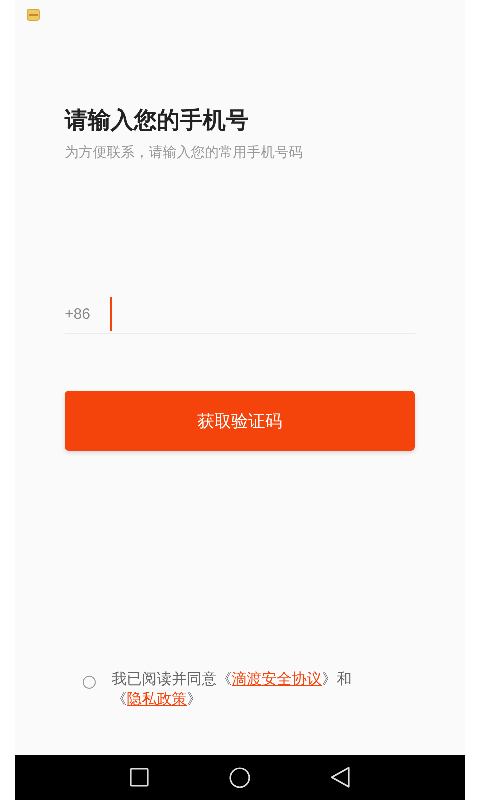 This screenshot has width=480, height=800. I want to click on country-code: +86, so click(78, 314).